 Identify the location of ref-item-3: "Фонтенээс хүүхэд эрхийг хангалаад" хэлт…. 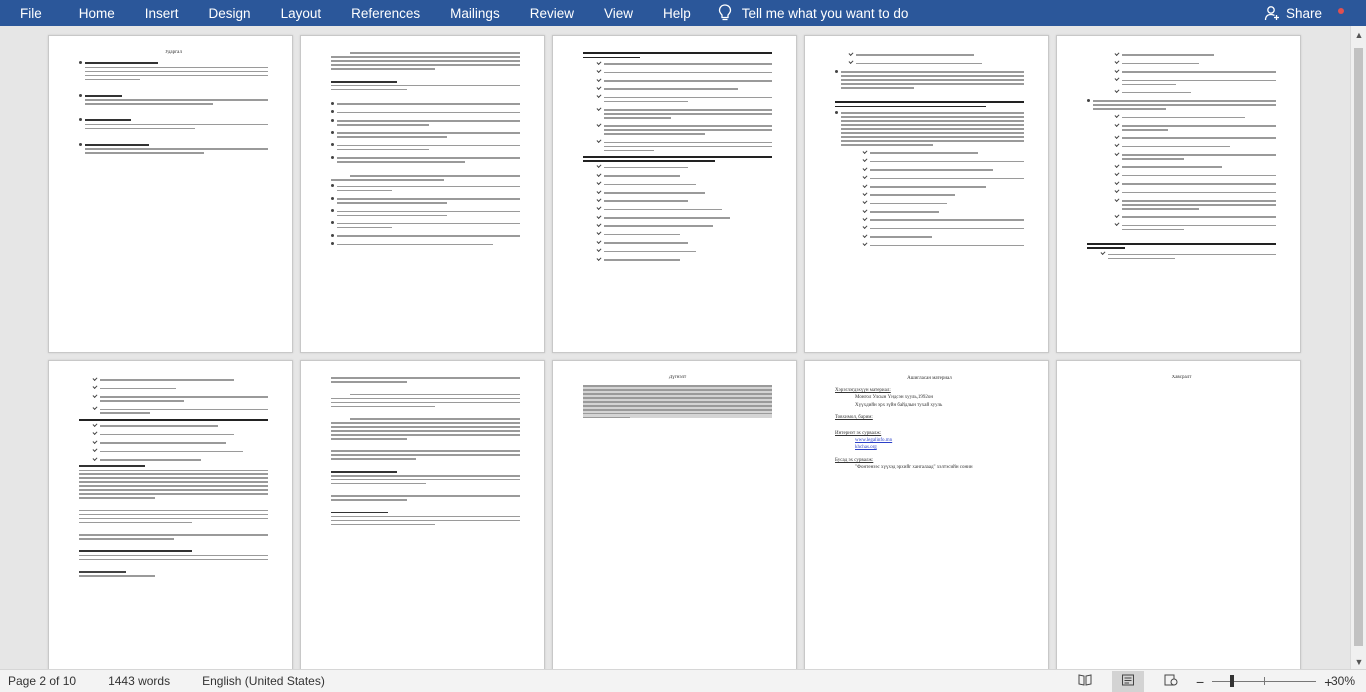
(914, 467).